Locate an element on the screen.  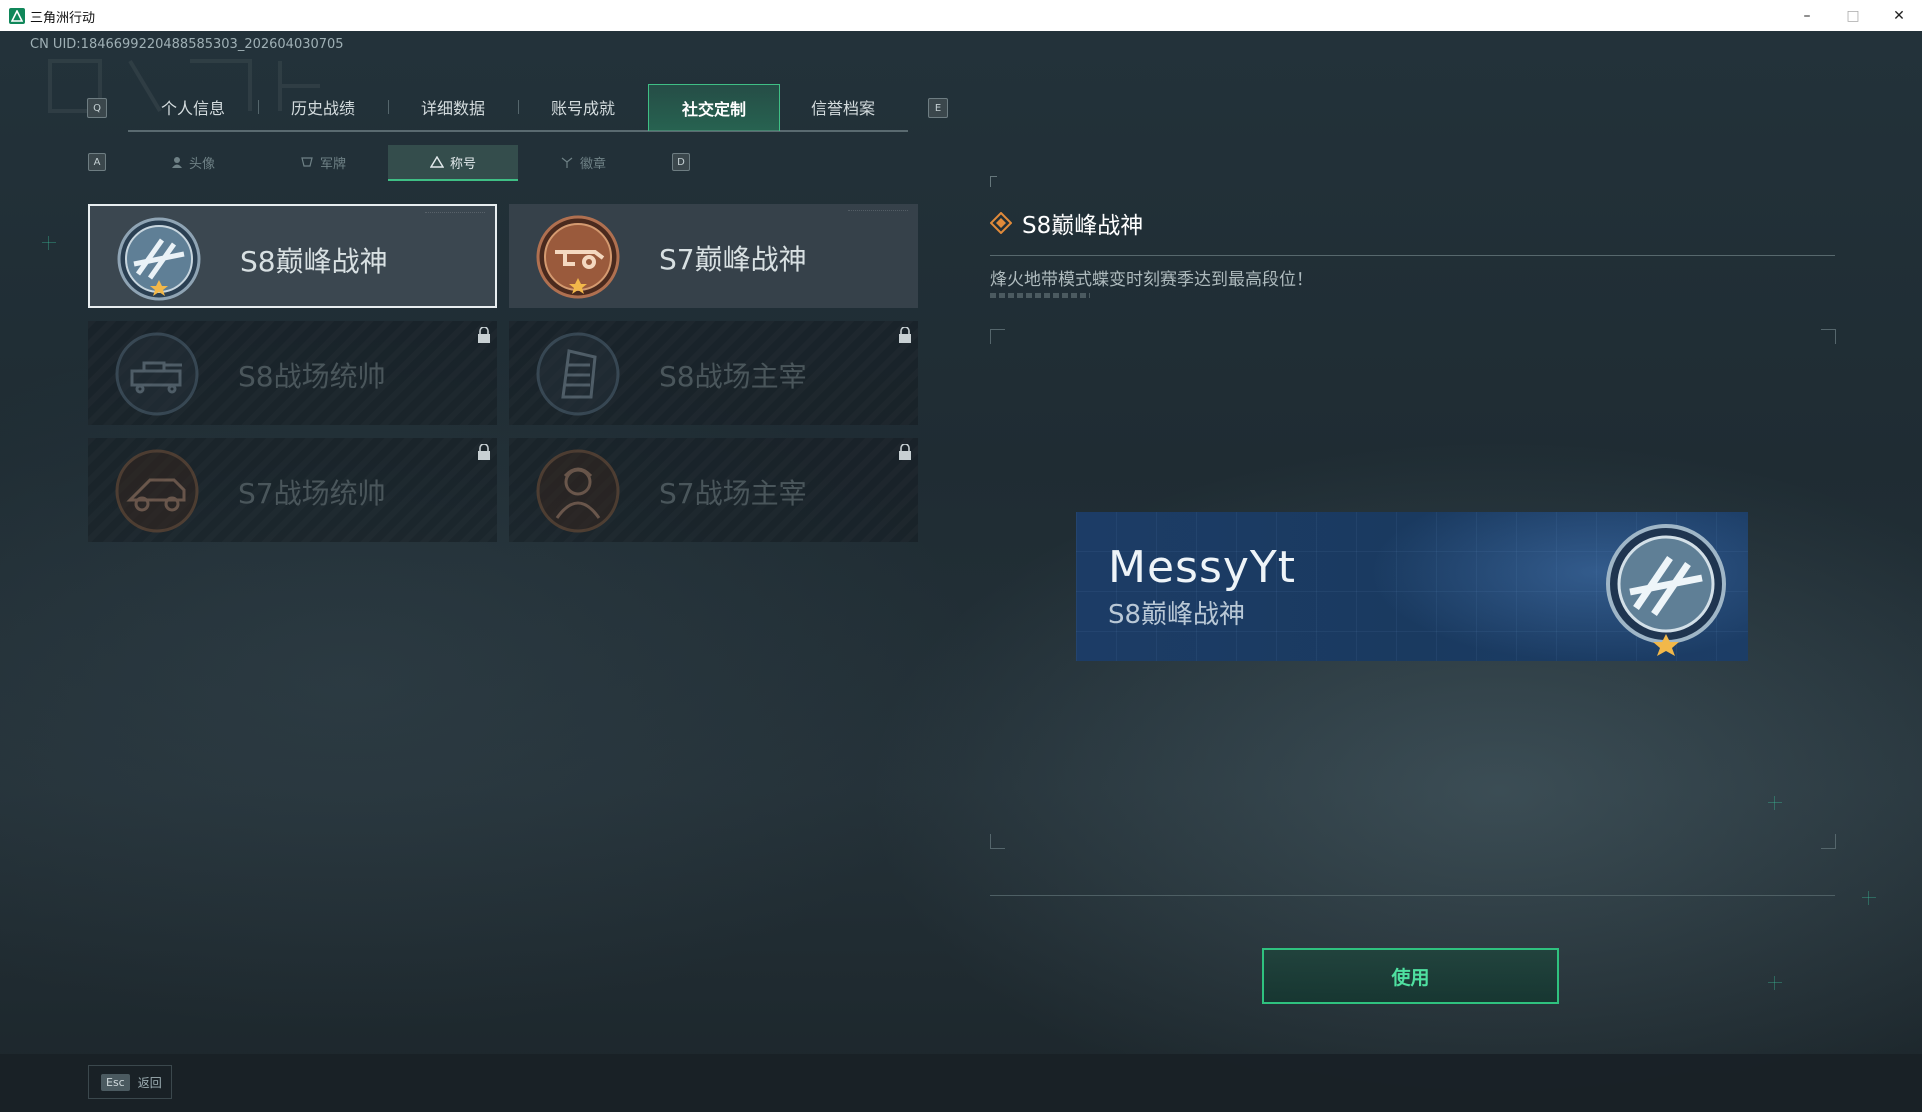
detail-divider is located at coordinates (1412, 255).